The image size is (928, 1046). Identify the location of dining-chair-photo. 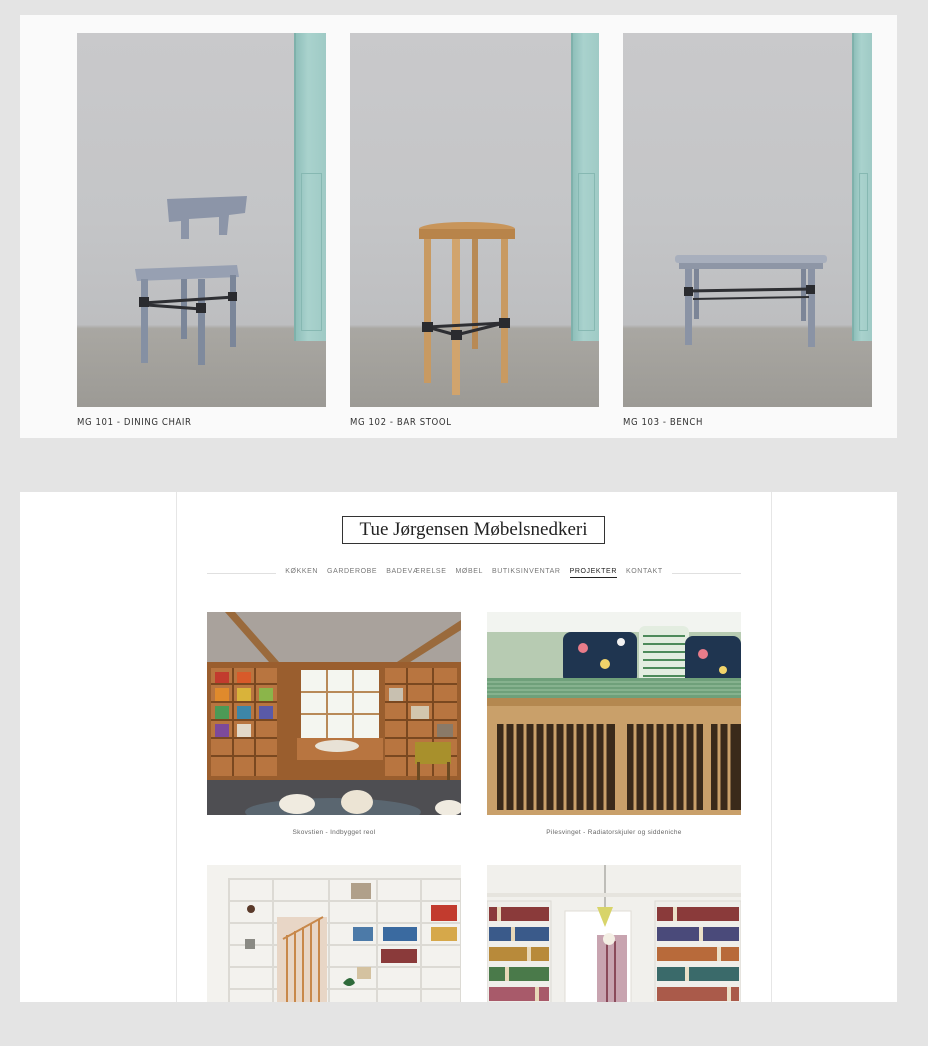
(201, 220).